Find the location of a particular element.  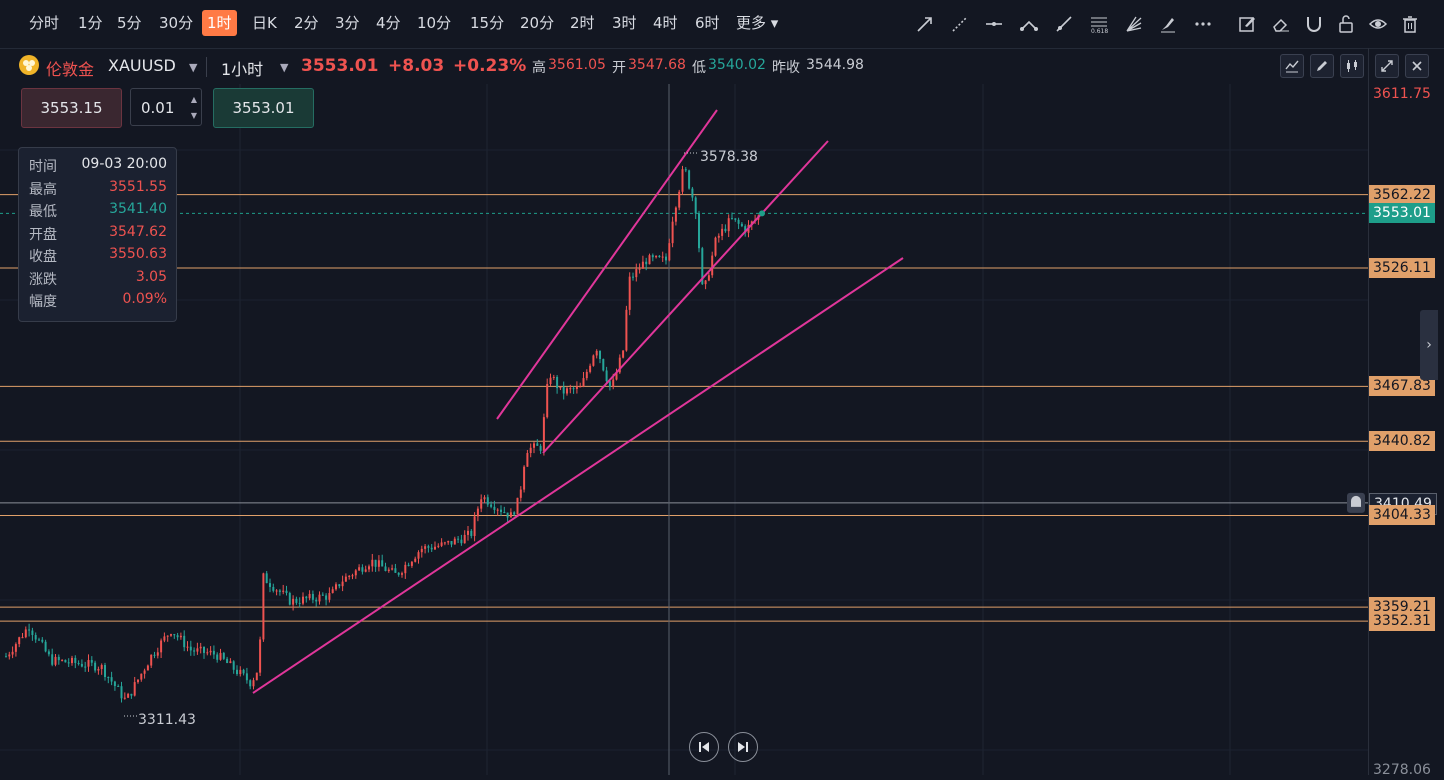

timeframe-0: 分时 is located at coordinates (44, 23).